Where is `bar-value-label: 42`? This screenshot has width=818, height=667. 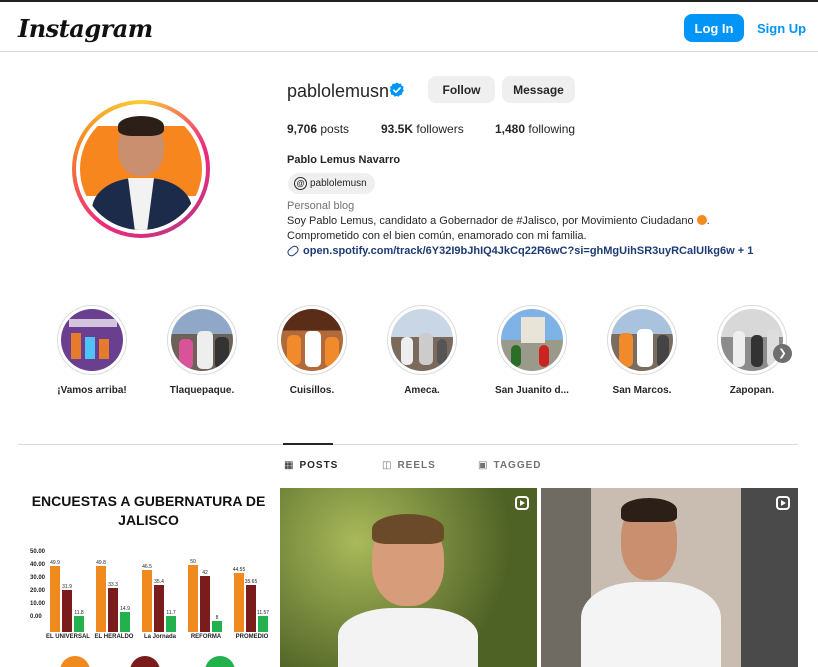 bar-value-label: 42 is located at coordinates (205, 573).